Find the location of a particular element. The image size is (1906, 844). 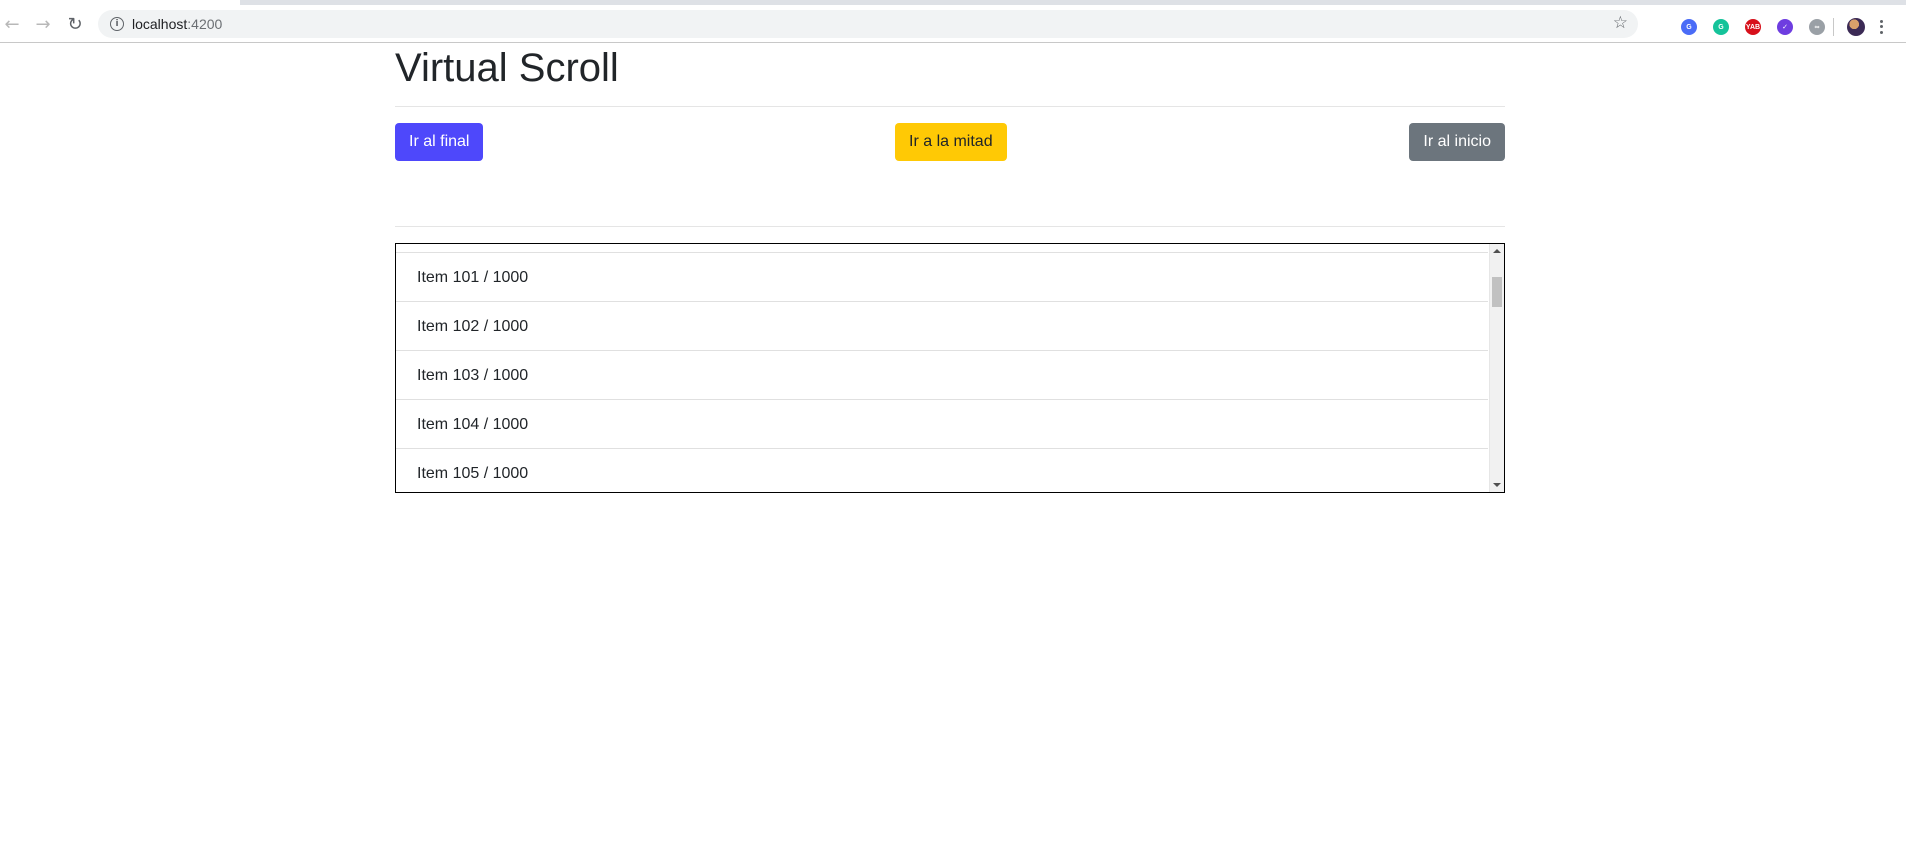

grammarly-extension-icon: G is located at coordinates (1721, 27).